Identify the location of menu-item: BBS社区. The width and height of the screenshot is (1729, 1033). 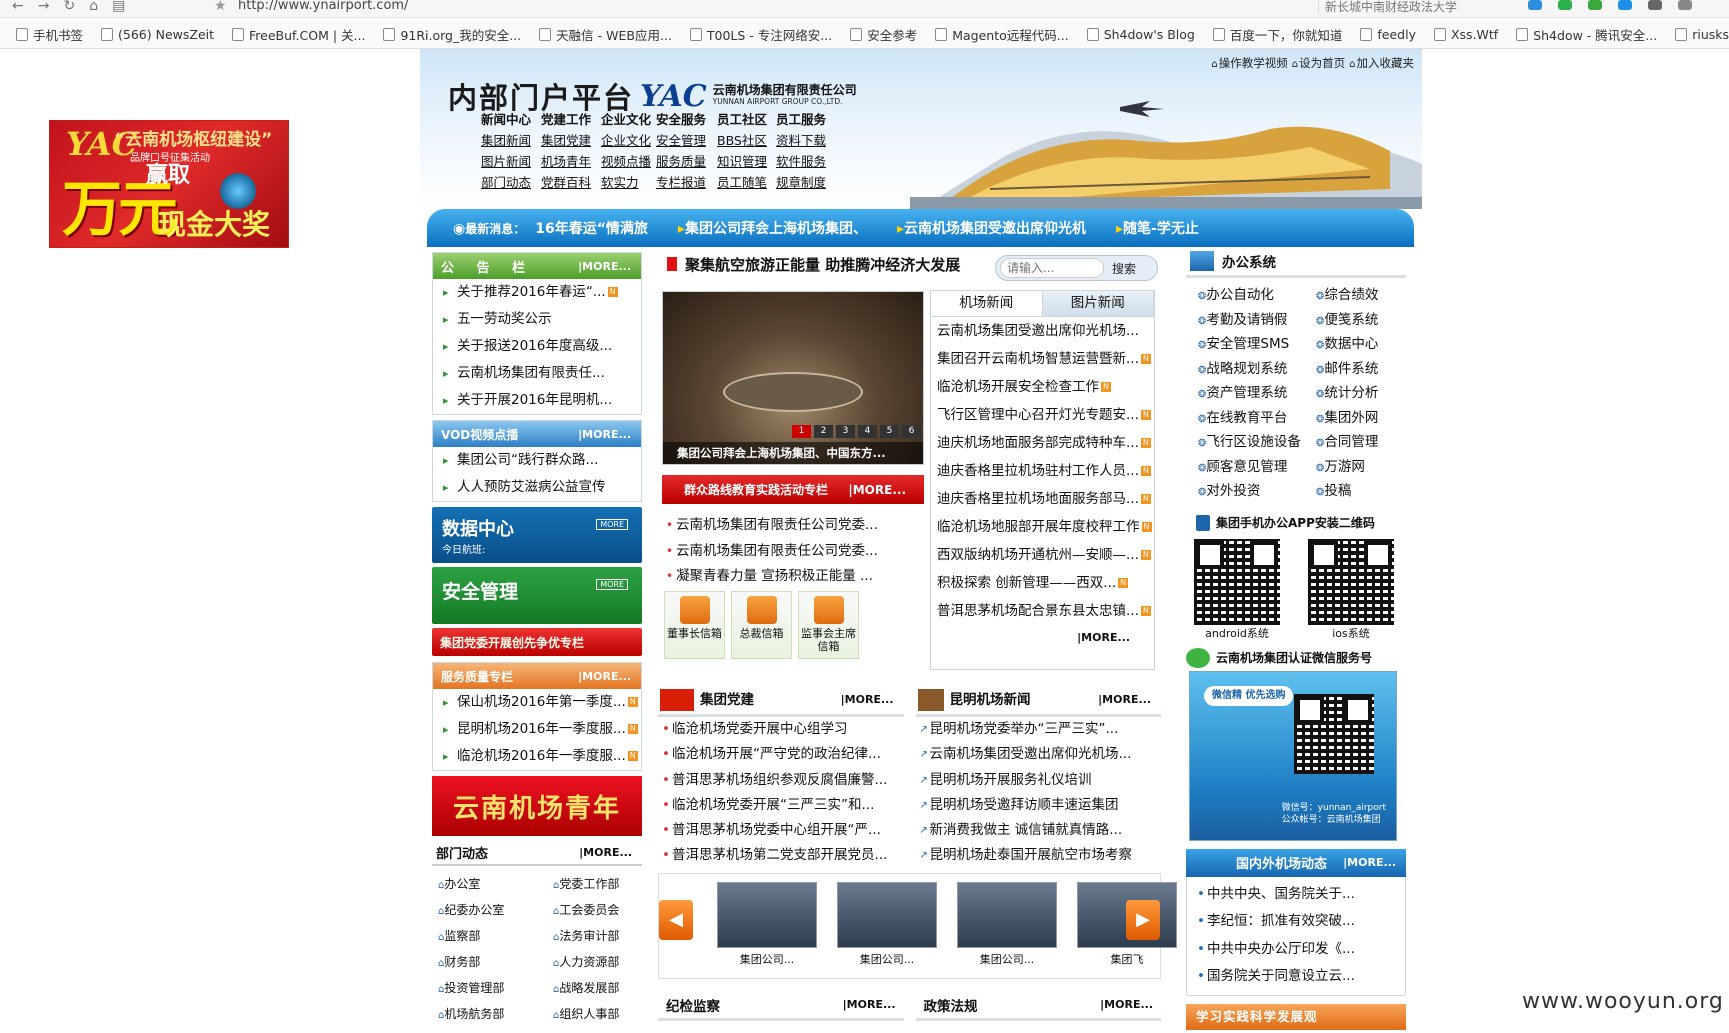
(746, 141).